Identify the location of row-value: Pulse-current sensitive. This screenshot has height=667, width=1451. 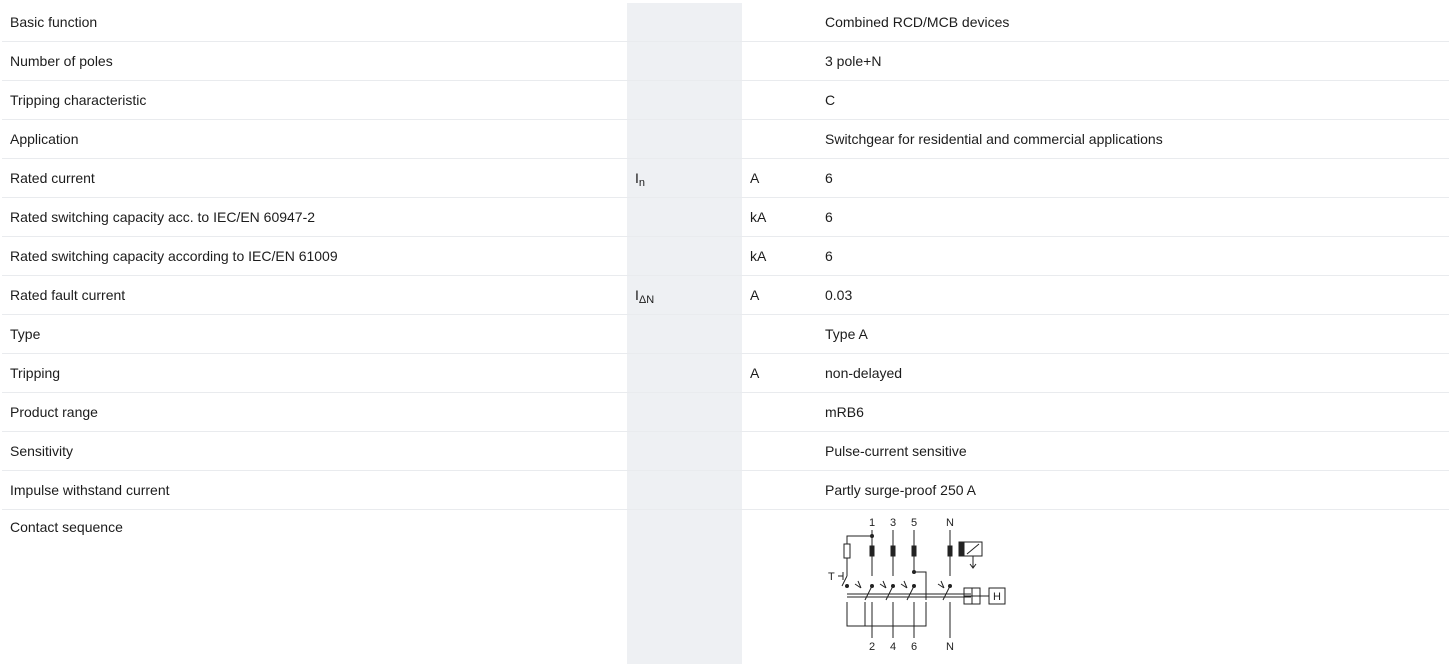
(1133, 451).